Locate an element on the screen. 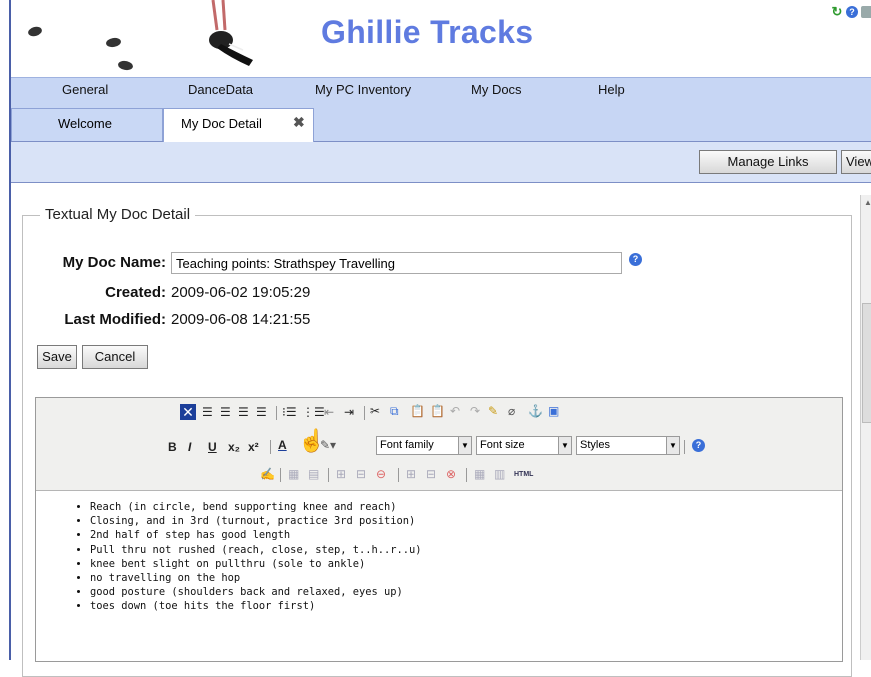 This screenshot has width=871, height=677. insert-col-before-icon: ⊞ is located at coordinates (411, 474).